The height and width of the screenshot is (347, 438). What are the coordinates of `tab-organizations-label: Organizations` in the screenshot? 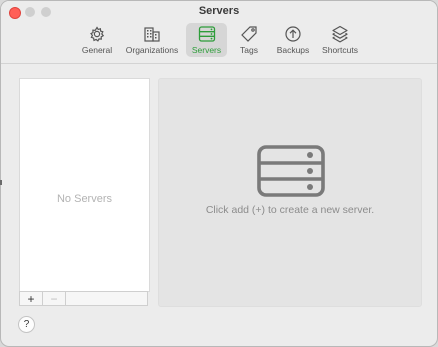 It's located at (152, 50).